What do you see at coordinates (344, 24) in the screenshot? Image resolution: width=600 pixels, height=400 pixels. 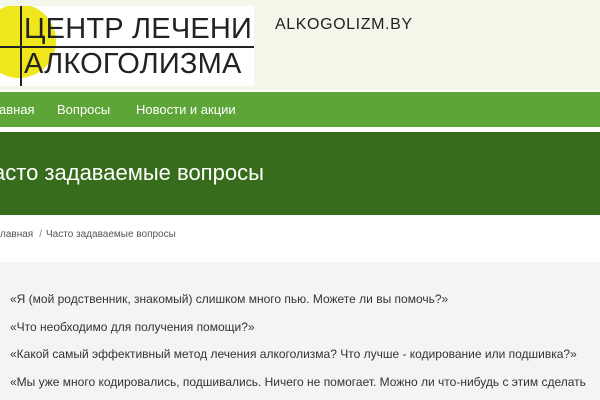 I see `site-domain: ALKOGOLIZM.BY` at bounding box center [344, 24].